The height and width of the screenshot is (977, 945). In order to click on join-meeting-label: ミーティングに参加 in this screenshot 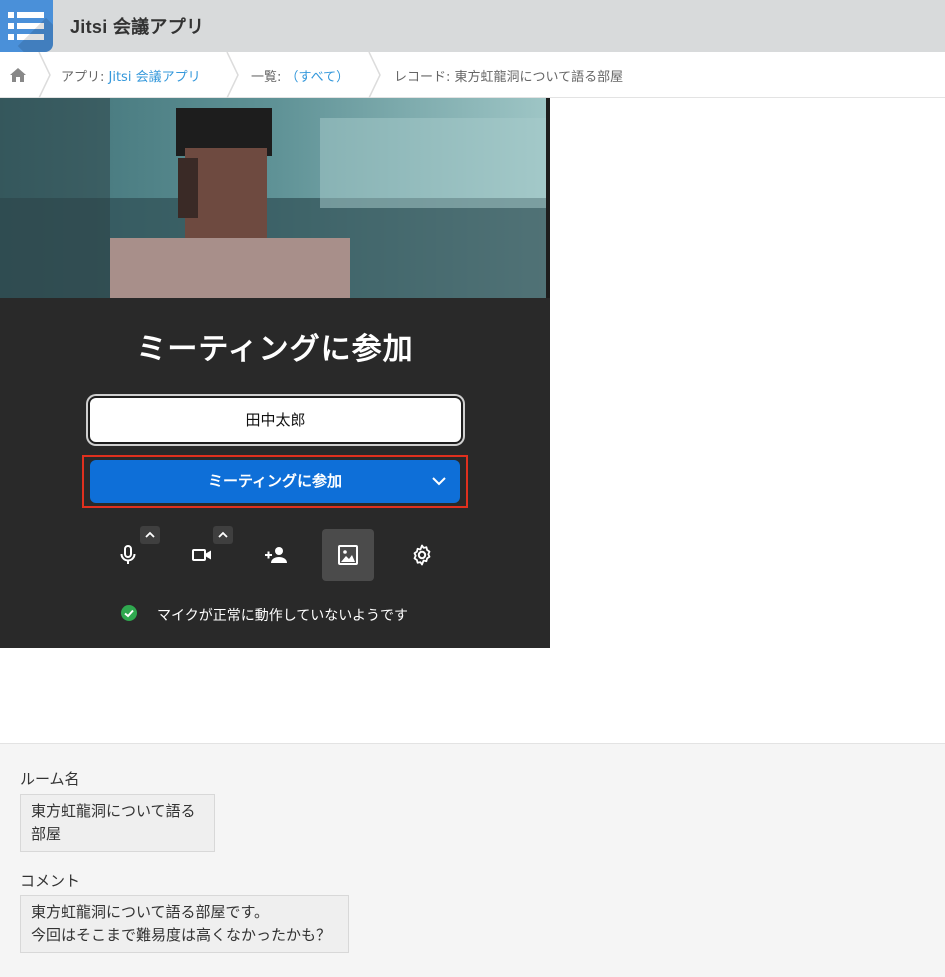, I will do `click(275, 481)`.